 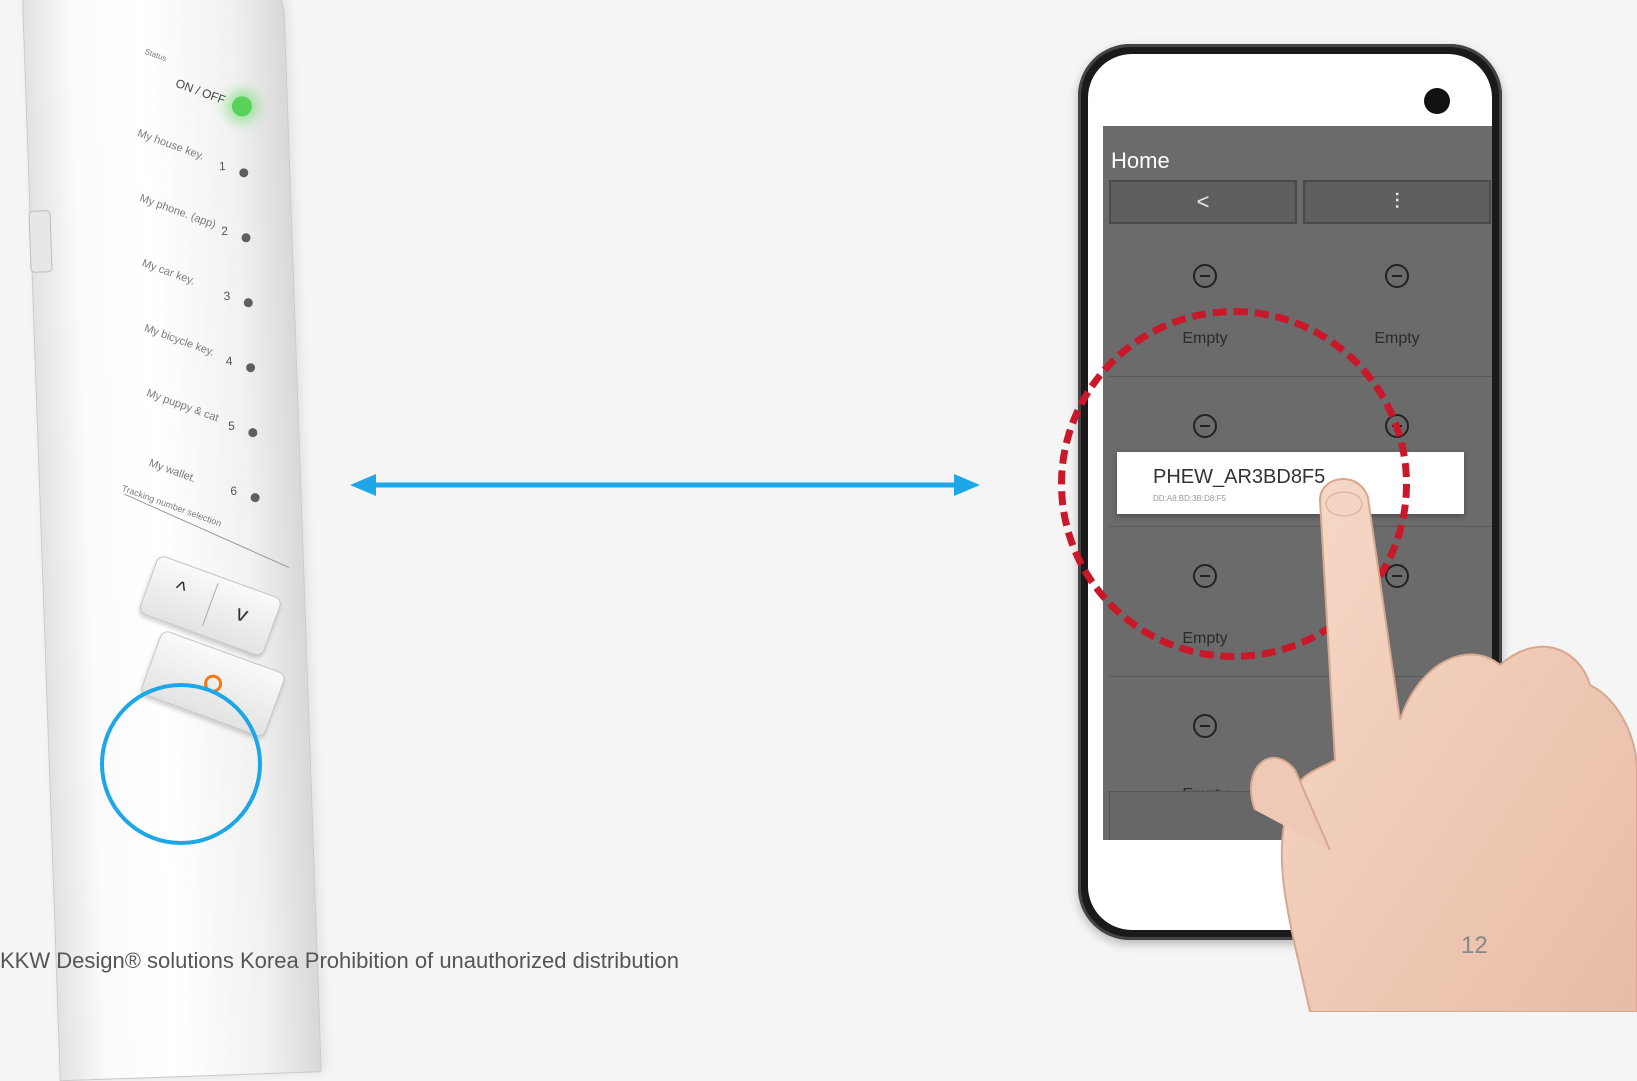 I want to click on item-label-1: My house key., so click(x=170, y=145).